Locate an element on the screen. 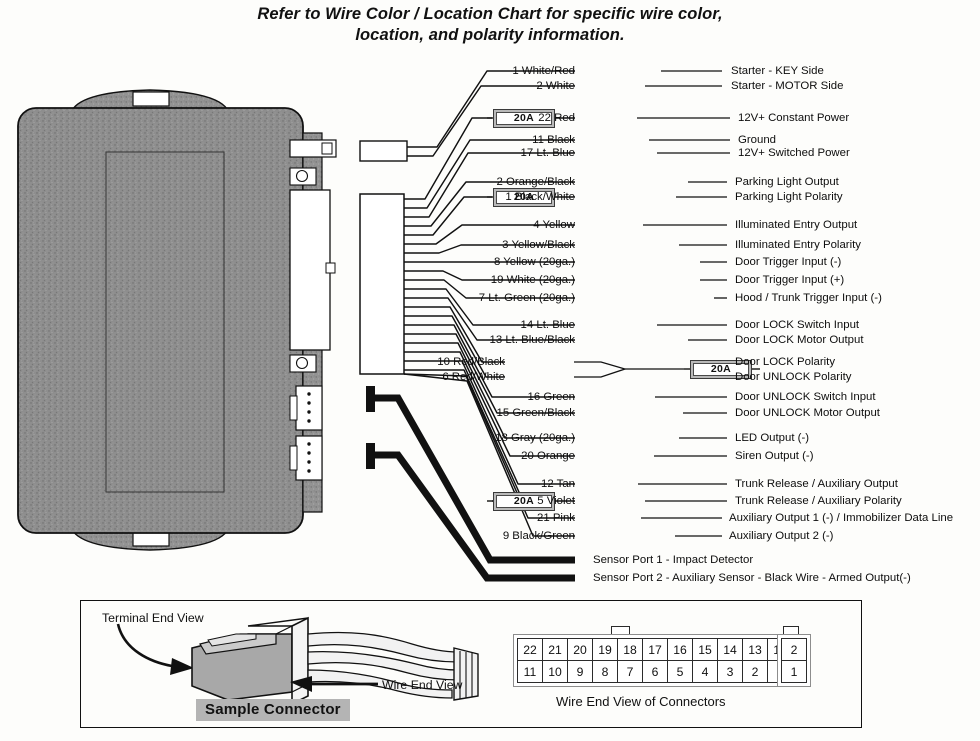  pin-grid-aux-top-row: 2 is located at coordinates (794, 649).